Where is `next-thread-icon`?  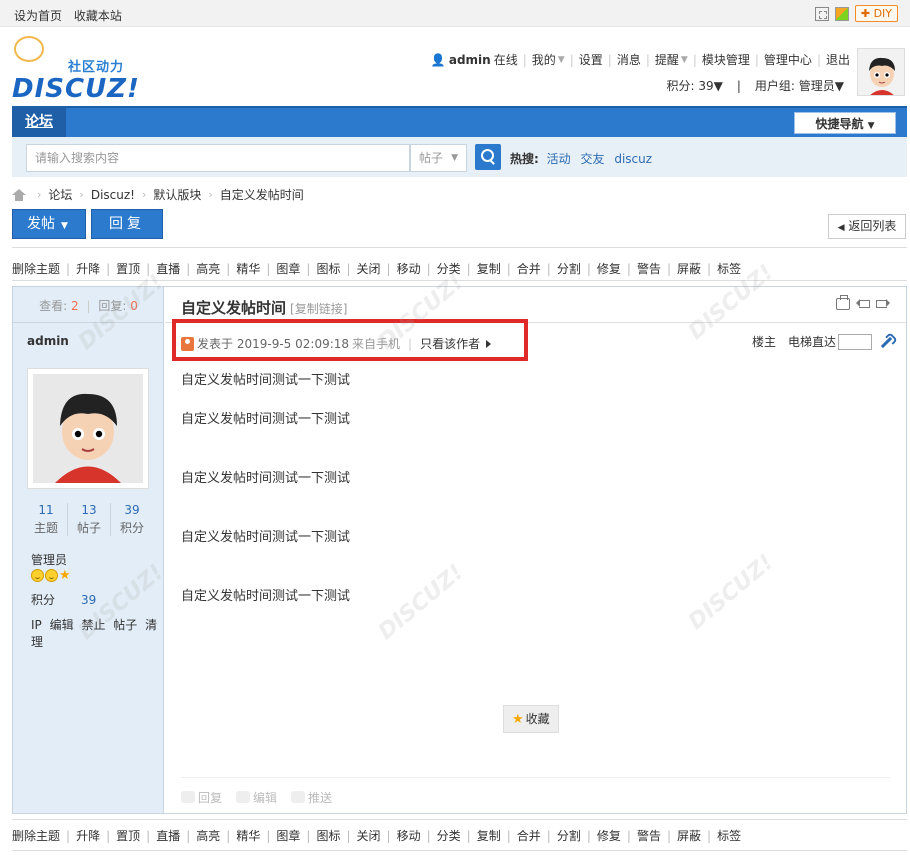 next-thread-icon is located at coordinates (883, 304).